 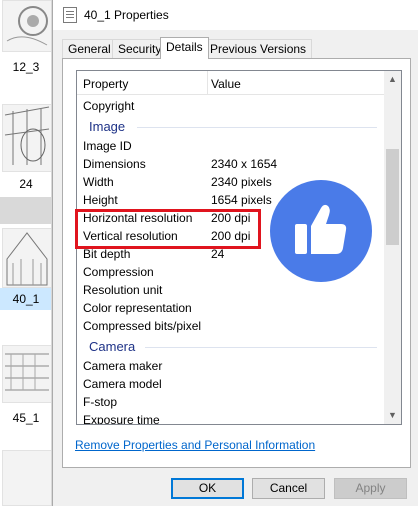 I want to click on property-value: 1654 pixels, so click(x=241, y=200).